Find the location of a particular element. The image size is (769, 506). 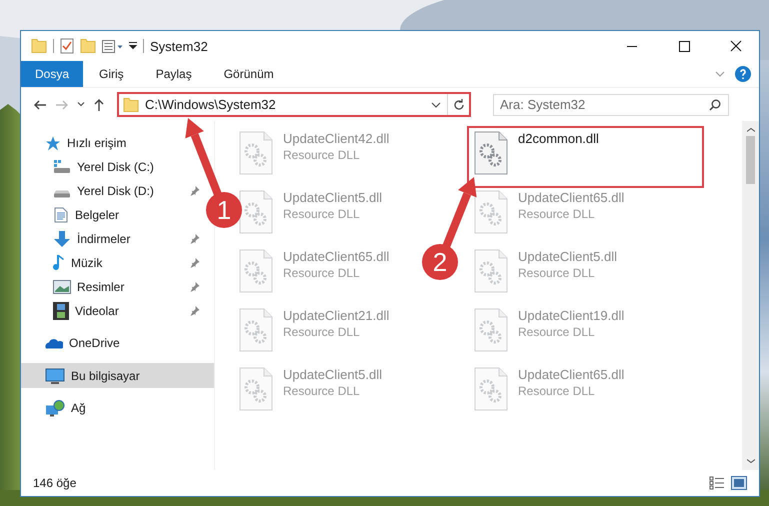

file-name: d2common.dll is located at coordinates (558, 138).